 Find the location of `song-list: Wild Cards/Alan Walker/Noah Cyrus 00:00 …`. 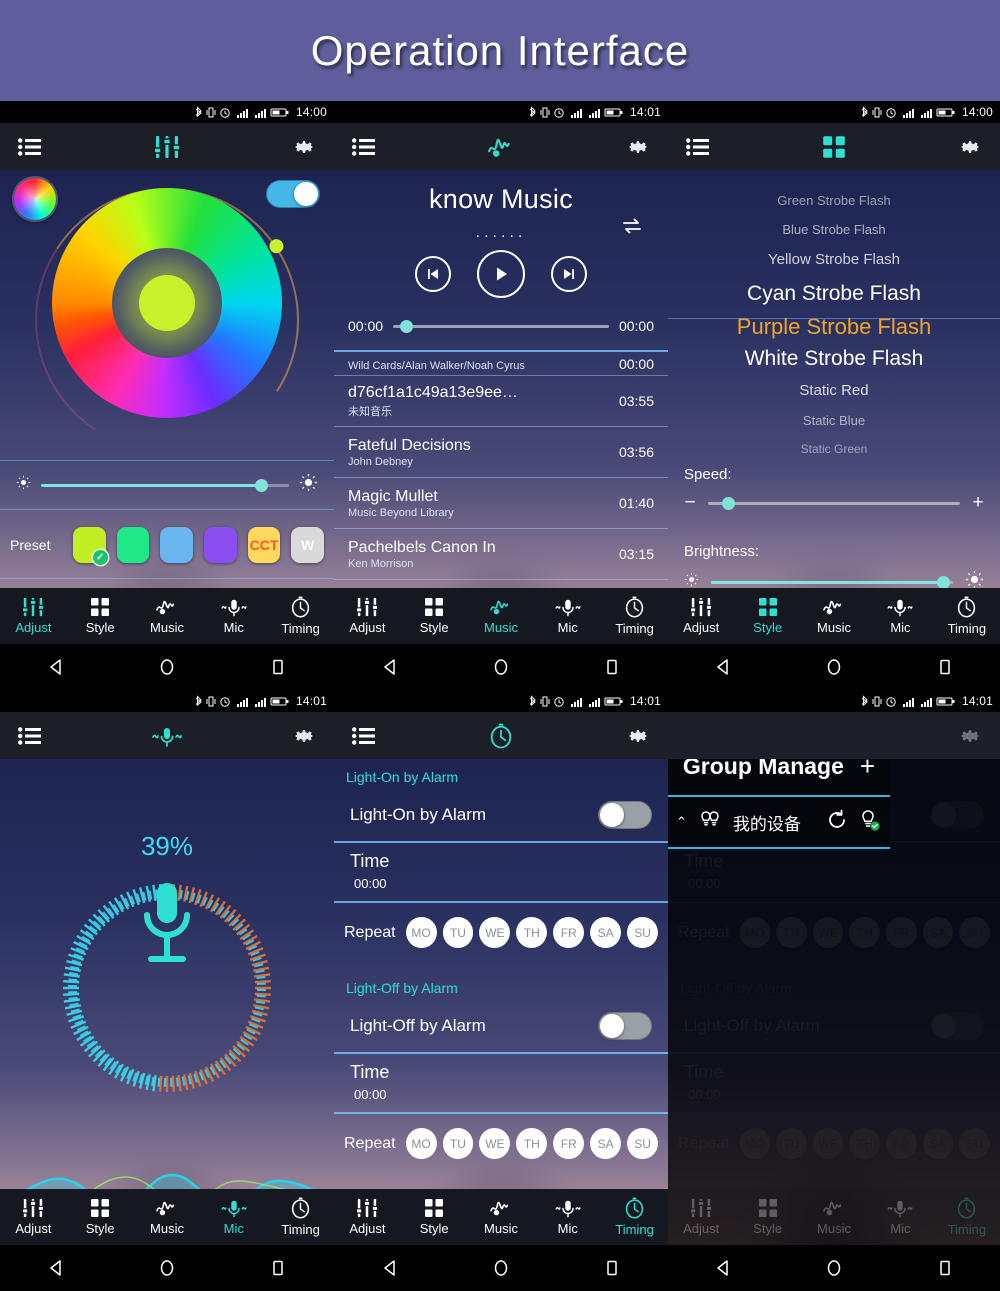

song-list: Wild Cards/Alan Walker/Noah Cyrus 00:00 … is located at coordinates (501, 490).